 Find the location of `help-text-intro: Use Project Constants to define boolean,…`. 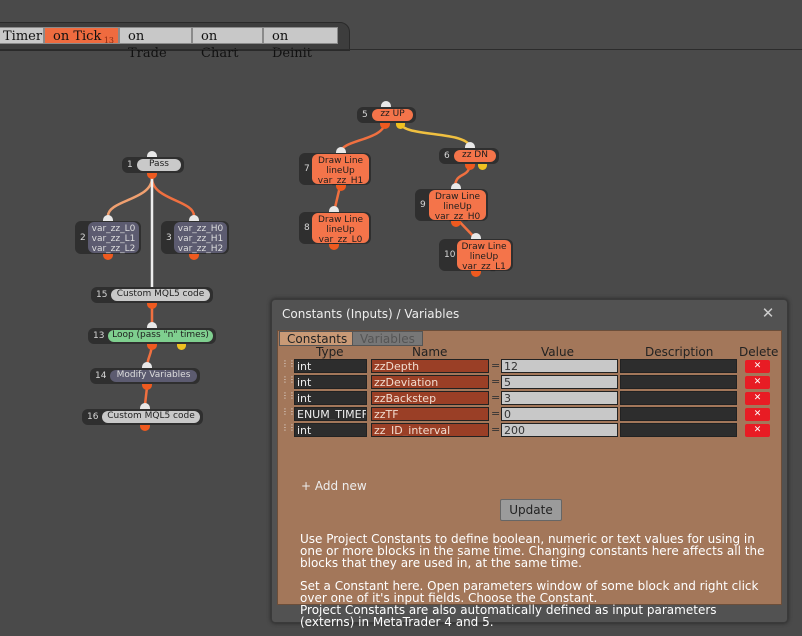

help-text-intro: Use Project Constants to define boolean,… is located at coordinates (532, 551).